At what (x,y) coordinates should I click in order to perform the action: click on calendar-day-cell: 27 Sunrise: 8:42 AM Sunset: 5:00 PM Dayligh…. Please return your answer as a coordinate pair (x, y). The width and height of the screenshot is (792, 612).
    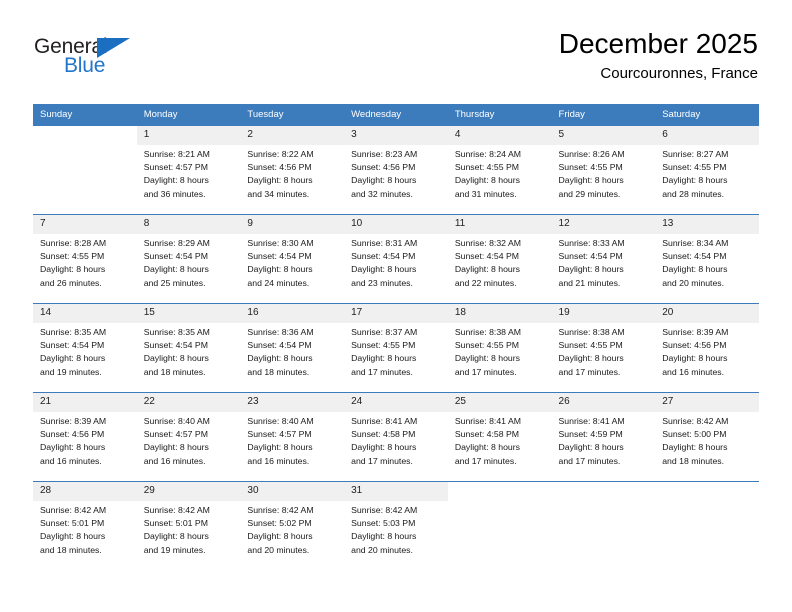
    Looking at the image, I should click on (707, 436).